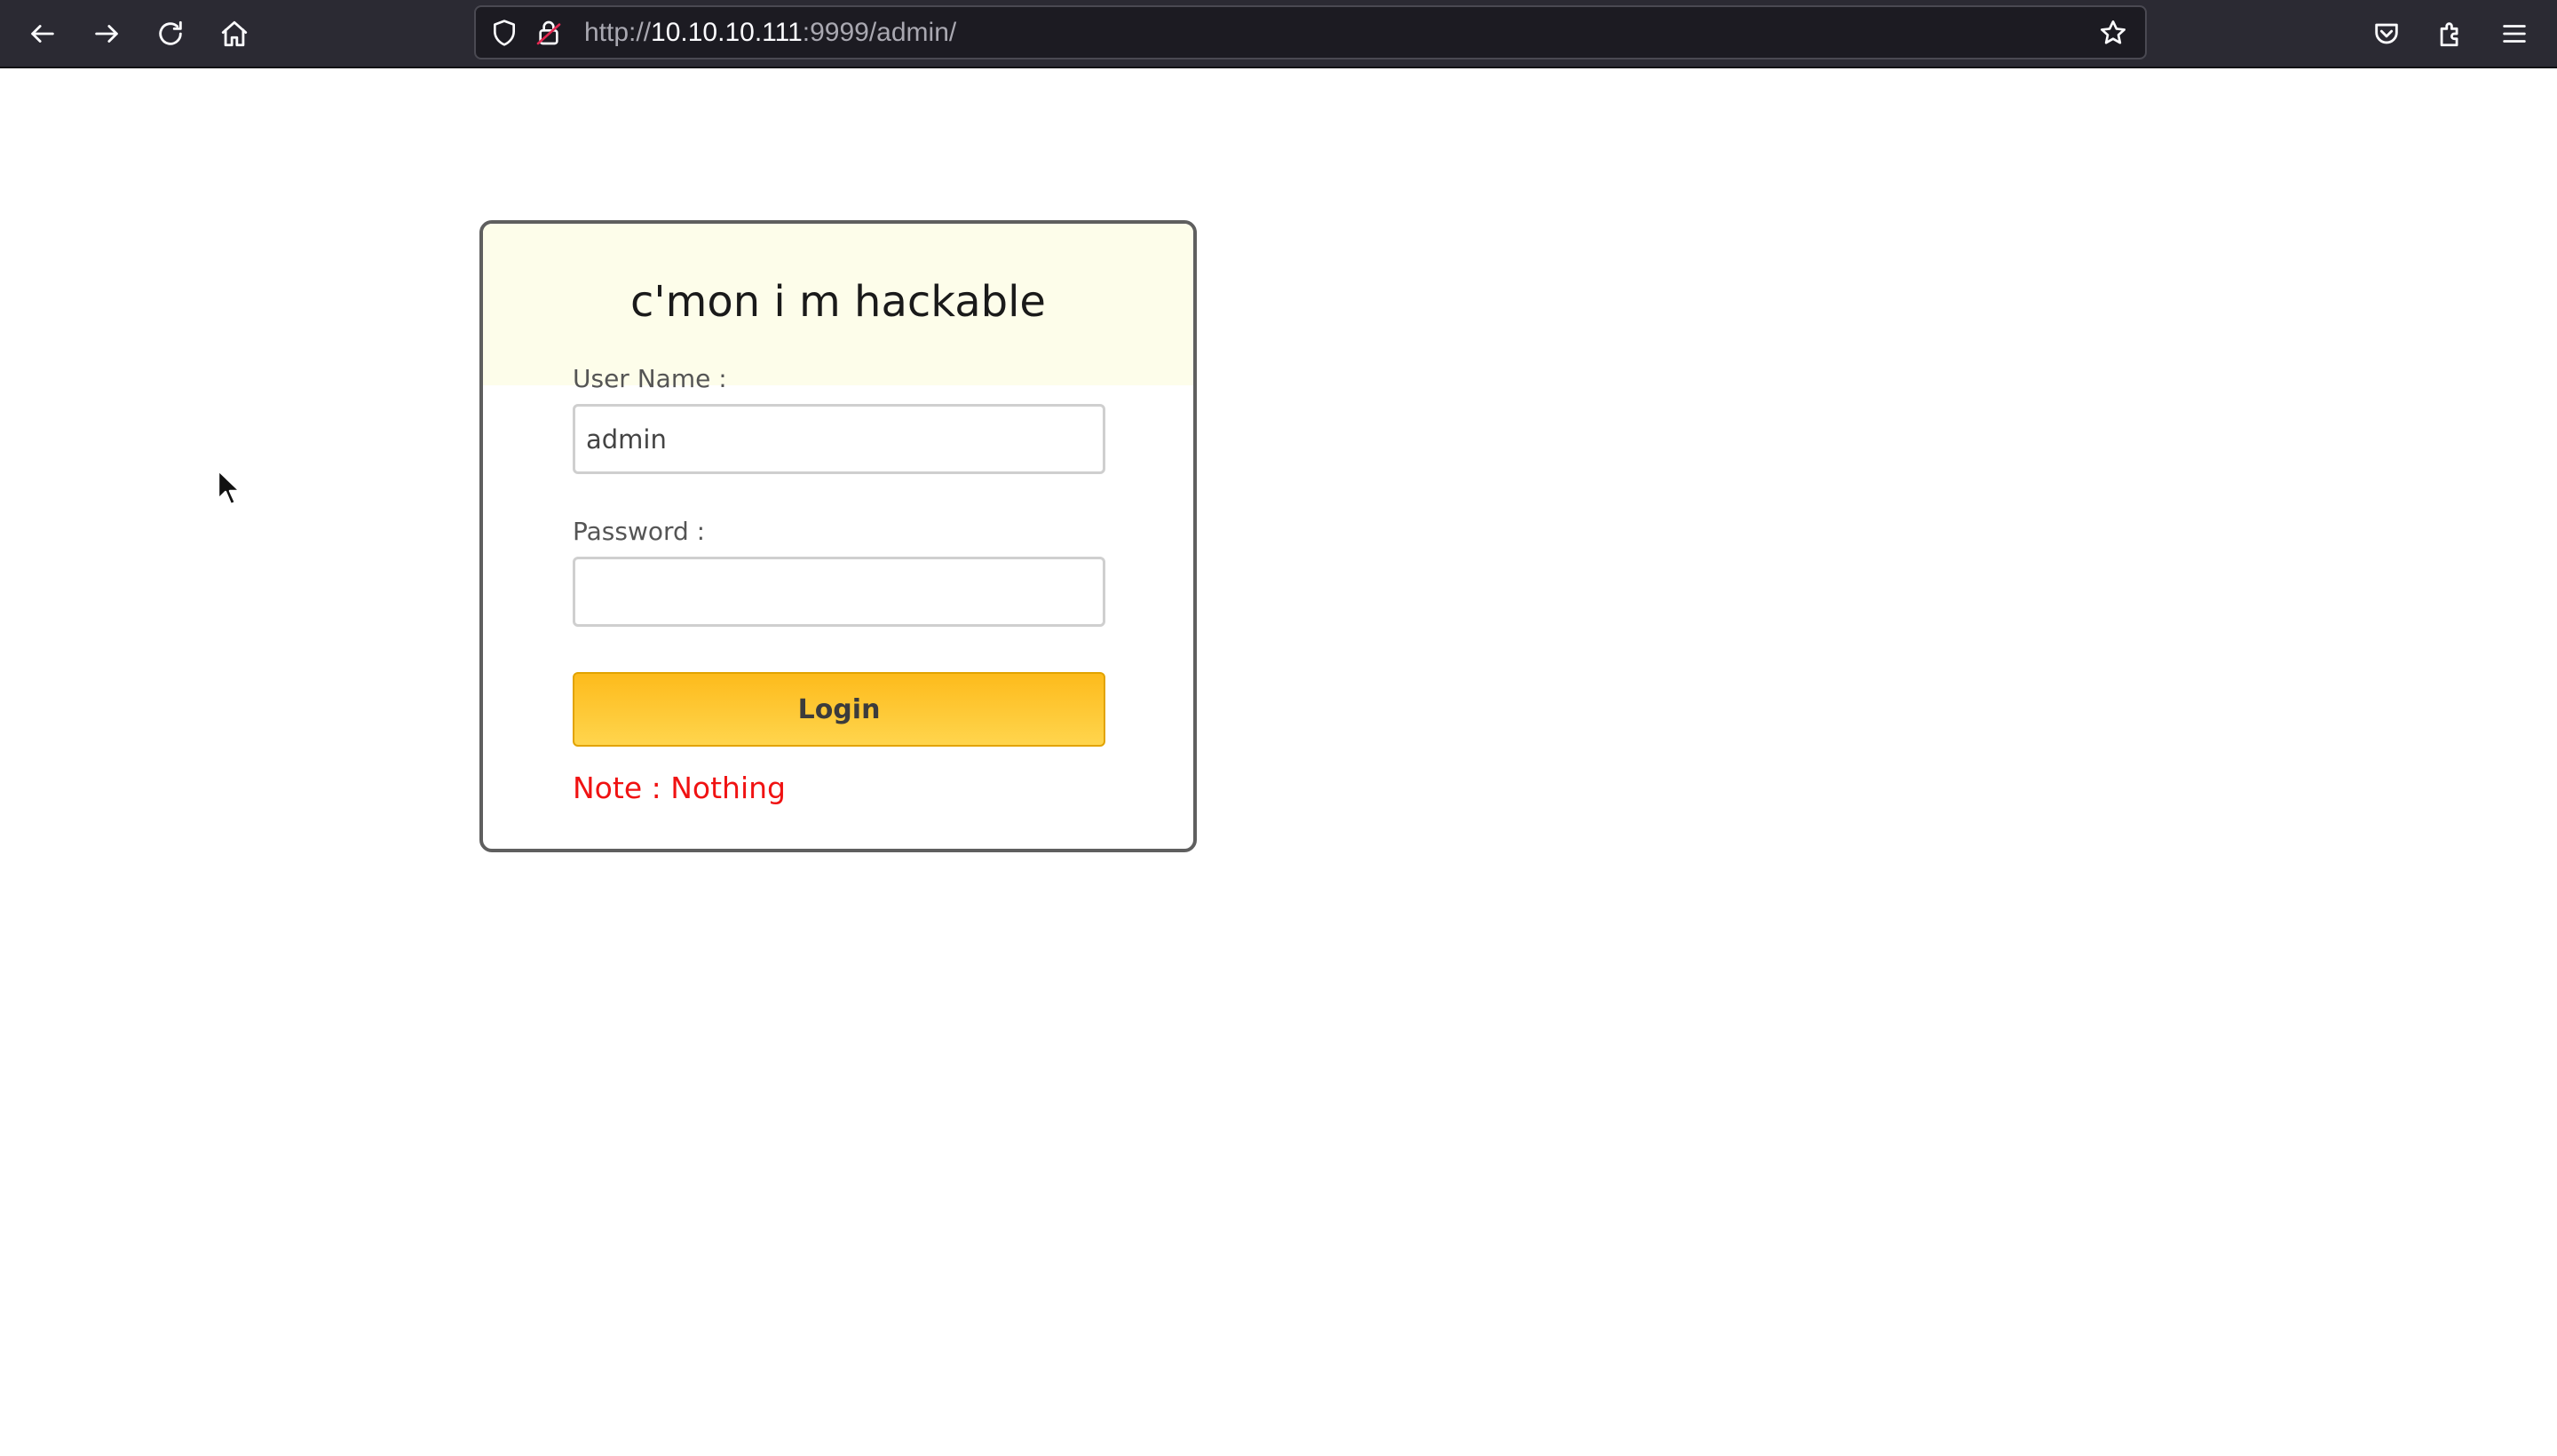 Image resolution: width=2557 pixels, height=1456 pixels. I want to click on hamburger-menu-icon, so click(2514, 34).